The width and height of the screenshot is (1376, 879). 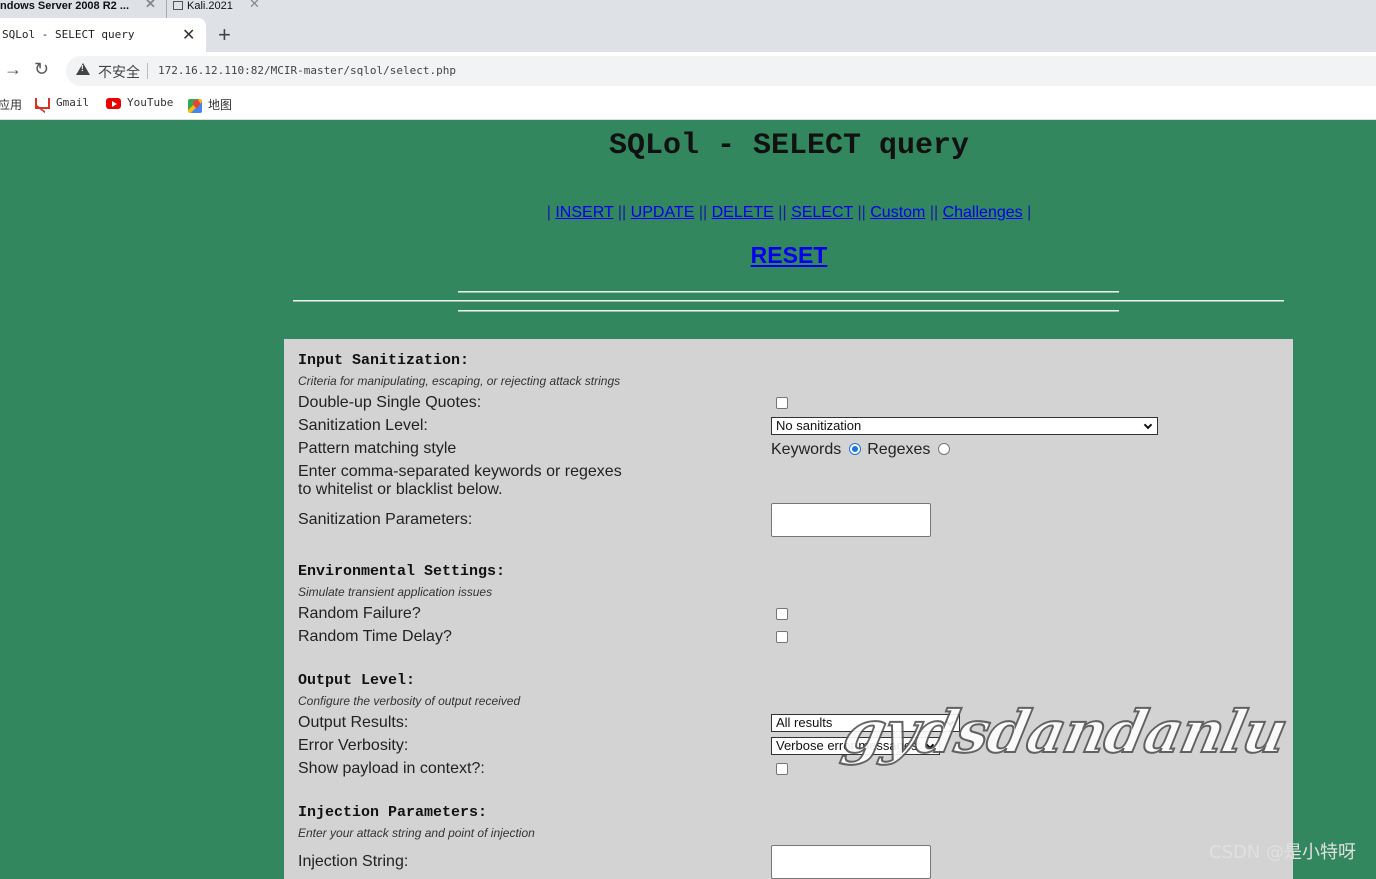 I want to click on forward-icon: →, so click(x=13, y=69).